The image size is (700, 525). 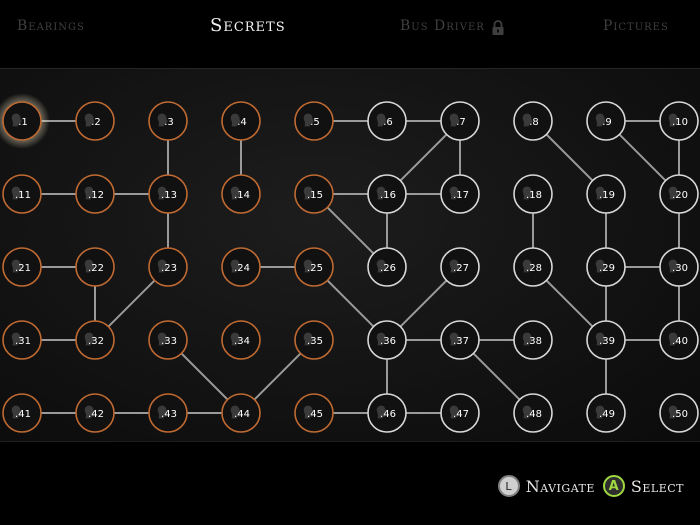 I want to click on node-label: .4, so click(x=242, y=122).